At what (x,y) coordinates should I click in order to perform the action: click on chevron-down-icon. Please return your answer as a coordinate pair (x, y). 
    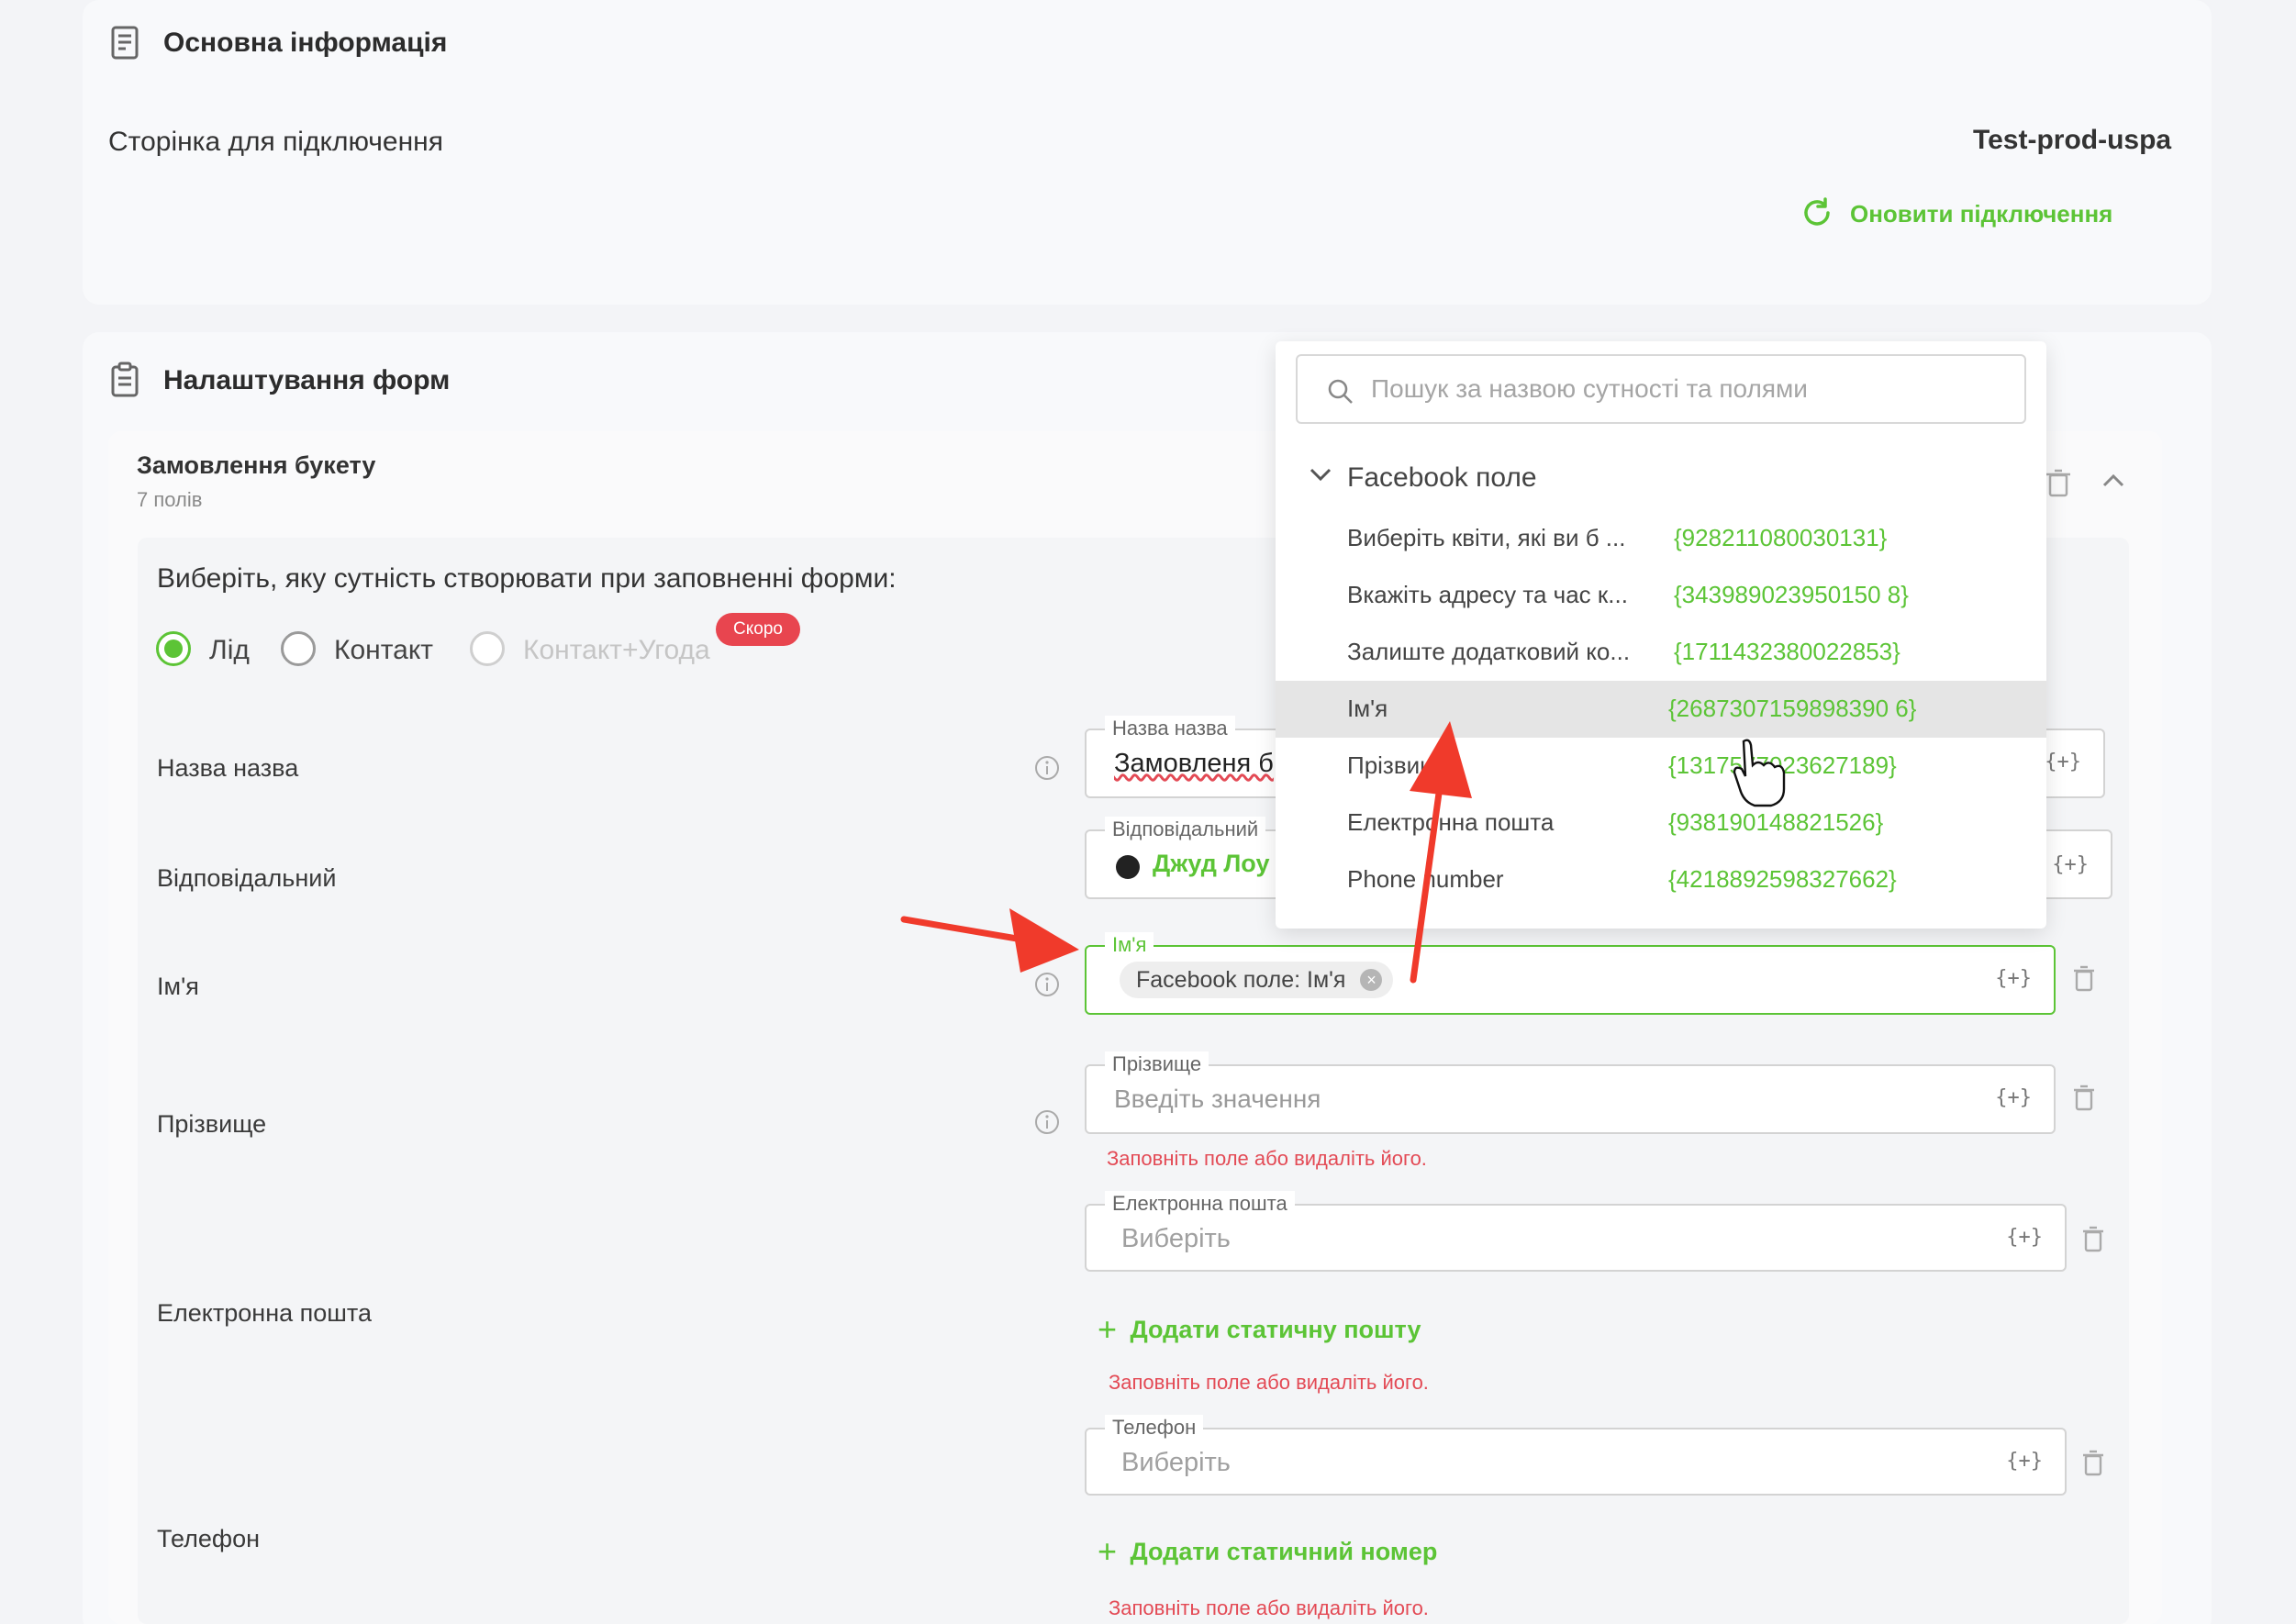
    Looking at the image, I should click on (1320, 474).